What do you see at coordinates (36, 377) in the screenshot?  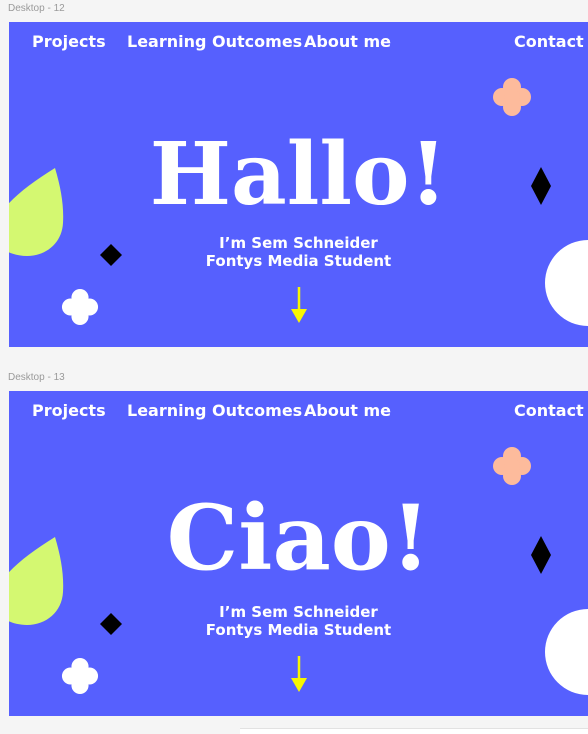 I see `frame-label: Desktop - 13` at bounding box center [36, 377].